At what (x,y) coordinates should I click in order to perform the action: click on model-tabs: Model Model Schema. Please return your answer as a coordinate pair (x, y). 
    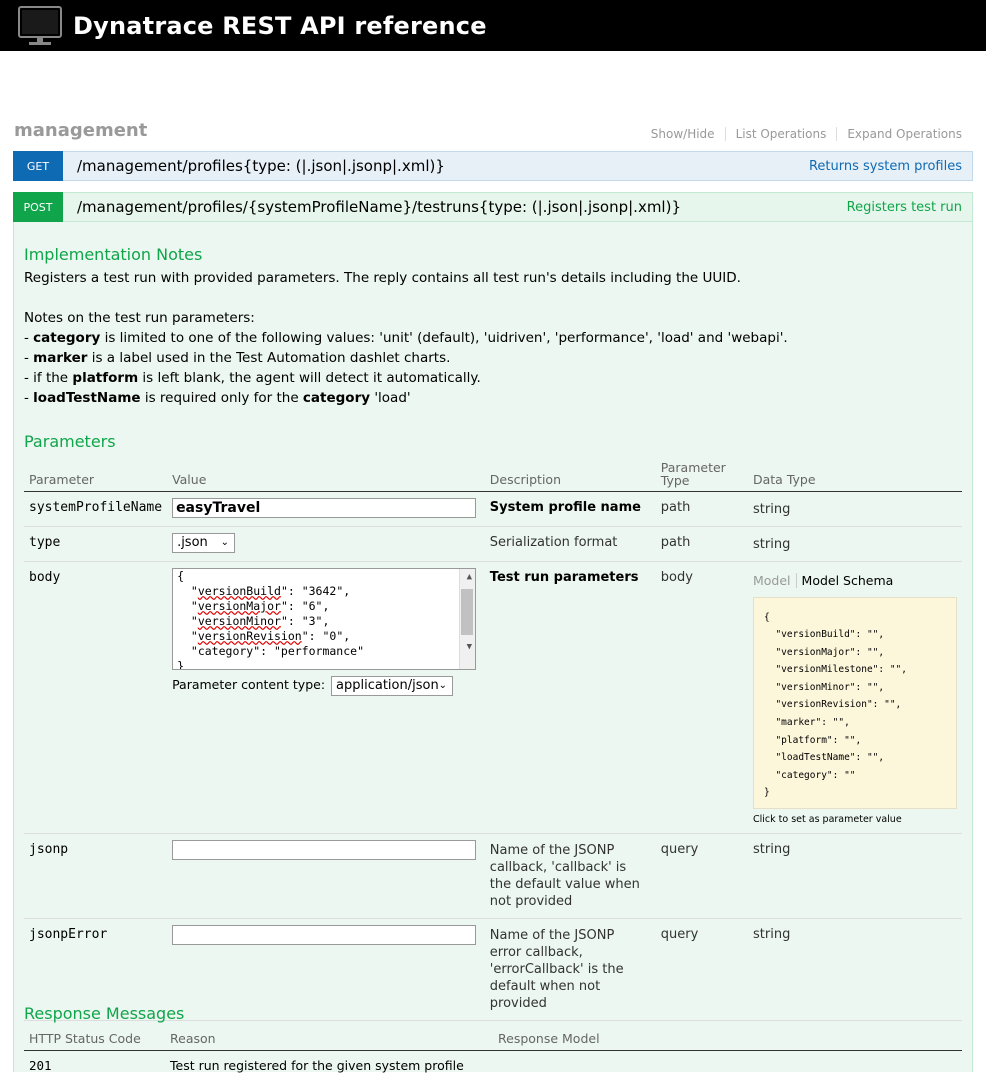
    Looking at the image, I should click on (855, 580).